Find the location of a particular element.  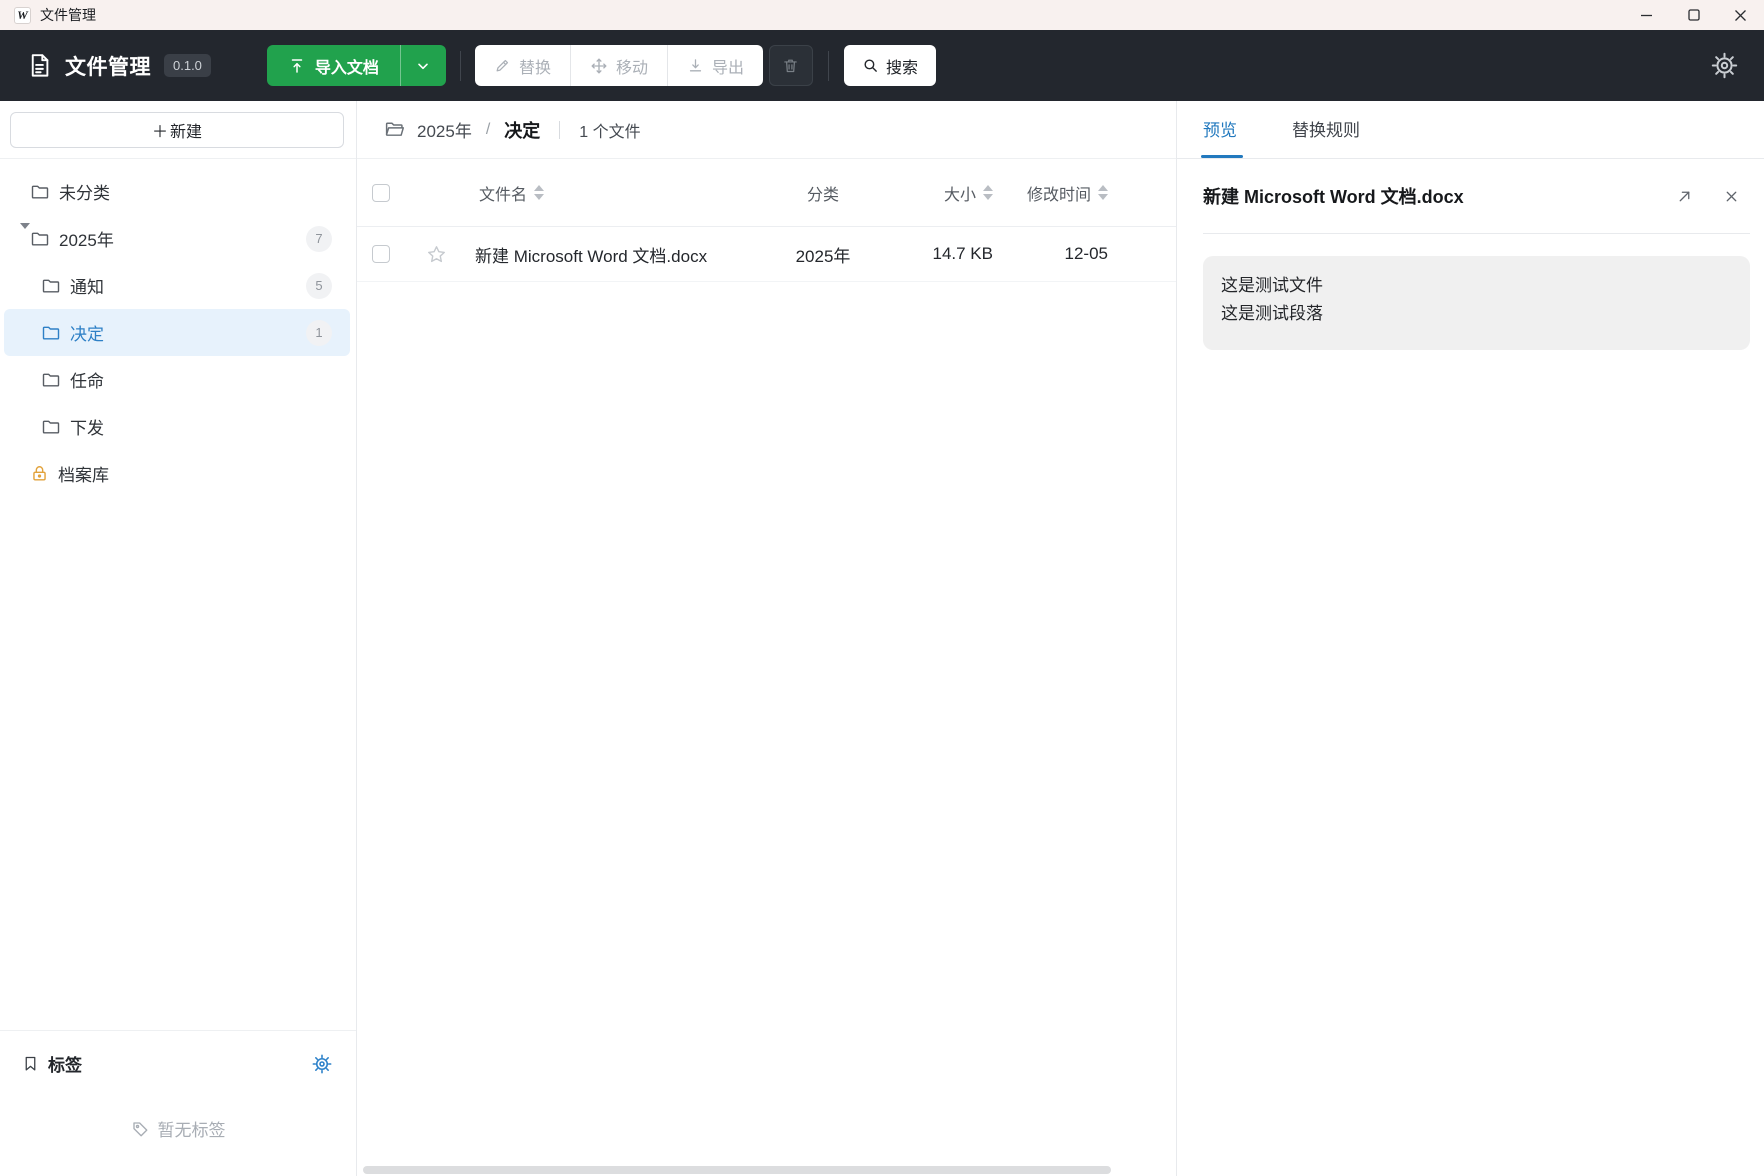

open-external-button is located at coordinates (1684, 196).